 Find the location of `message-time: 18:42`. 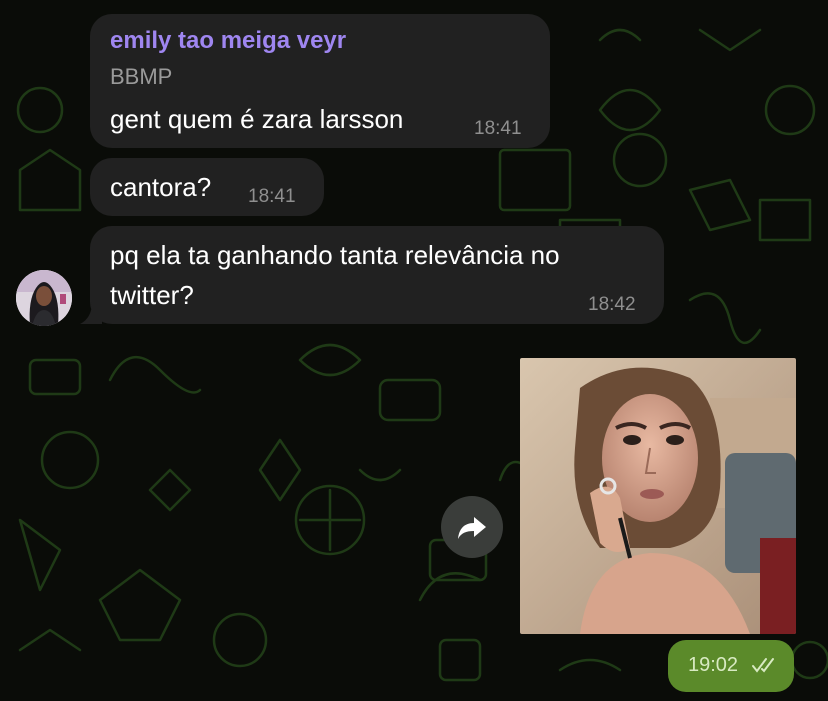

message-time: 18:42 is located at coordinates (612, 304).